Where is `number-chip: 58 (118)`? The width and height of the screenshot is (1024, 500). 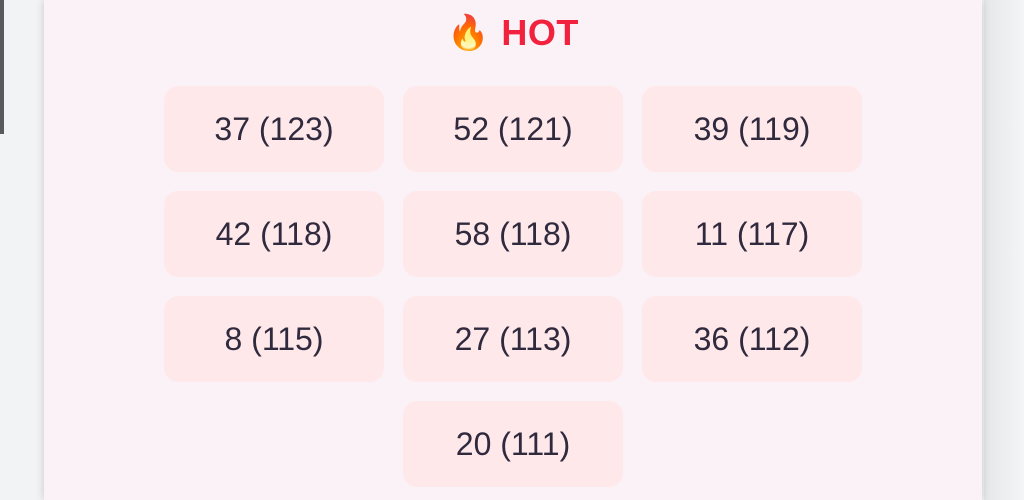
number-chip: 58 (118) is located at coordinates (513, 234).